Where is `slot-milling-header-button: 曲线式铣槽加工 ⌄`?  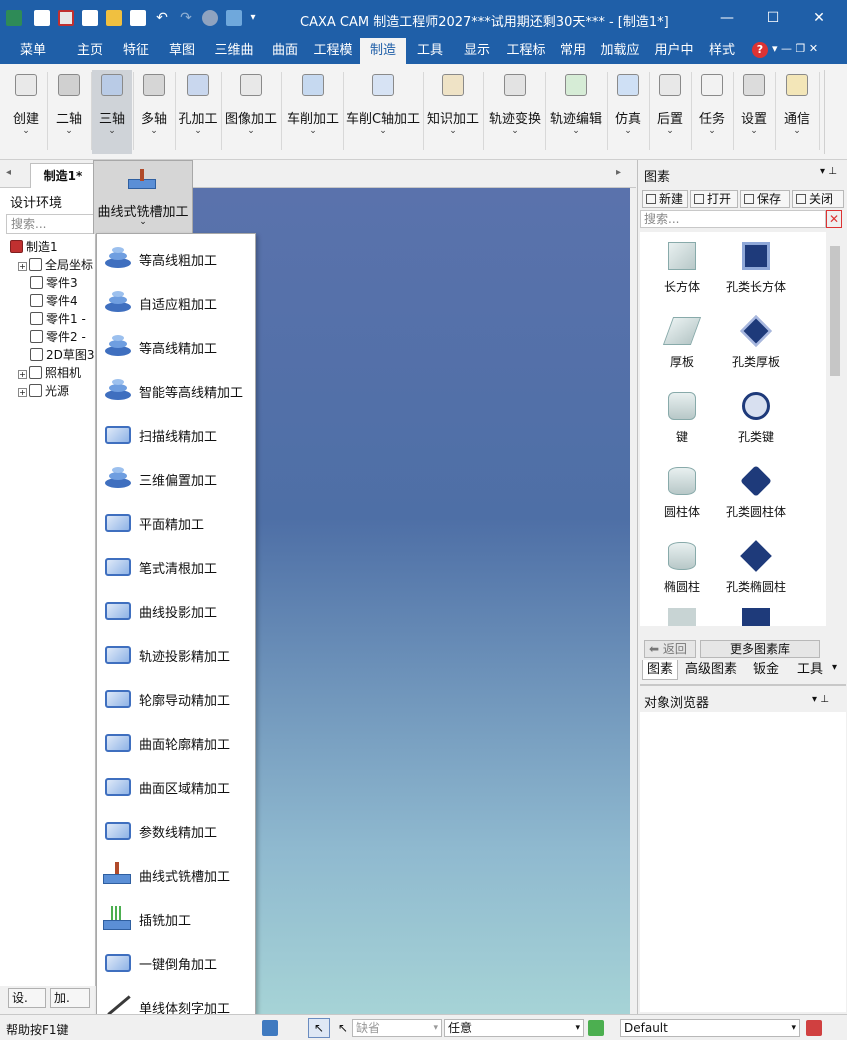
slot-milling-header-button: 曲线式铣槽加工 ⌄ is located at coordinates (143, 197).